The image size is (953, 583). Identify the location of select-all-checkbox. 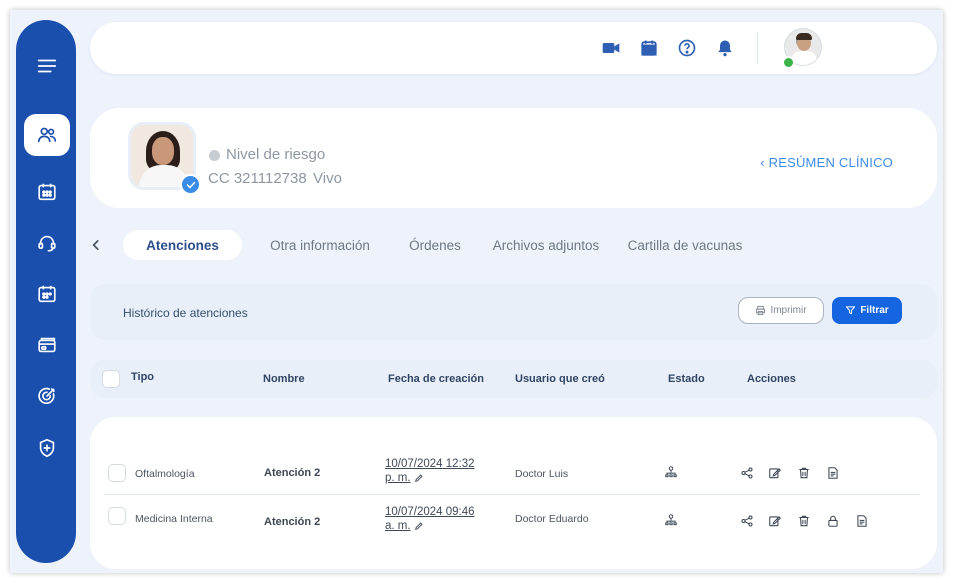
(111, 379).